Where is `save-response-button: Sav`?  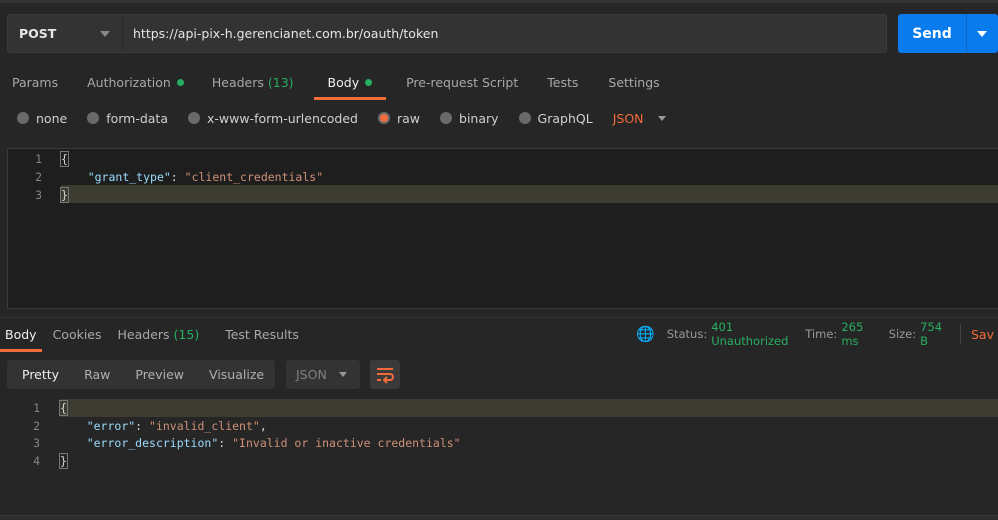 save-response-button: Sav is located at coordinates (982, 334).